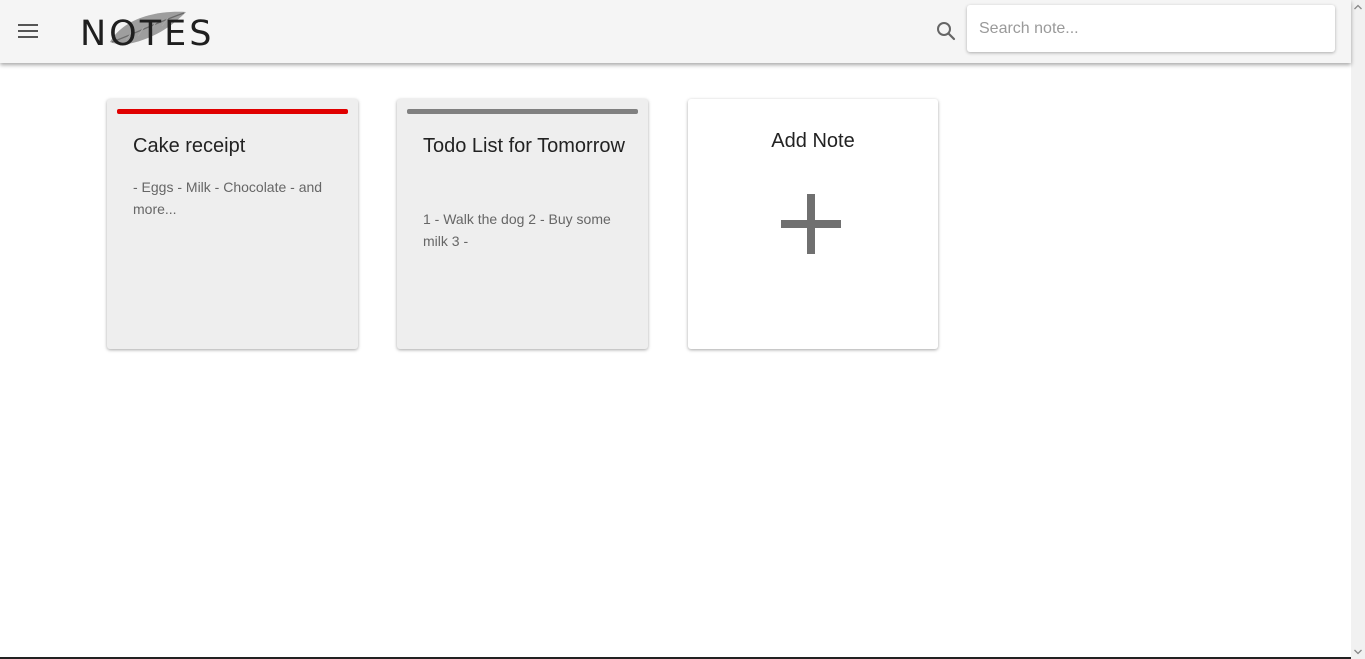 The height and width of the screenshot is (659, 1365). What do you see at coordinates (813, 141) in the screenshot?
I see `add-note-label: Add Note` at bounding box center [813, 141].